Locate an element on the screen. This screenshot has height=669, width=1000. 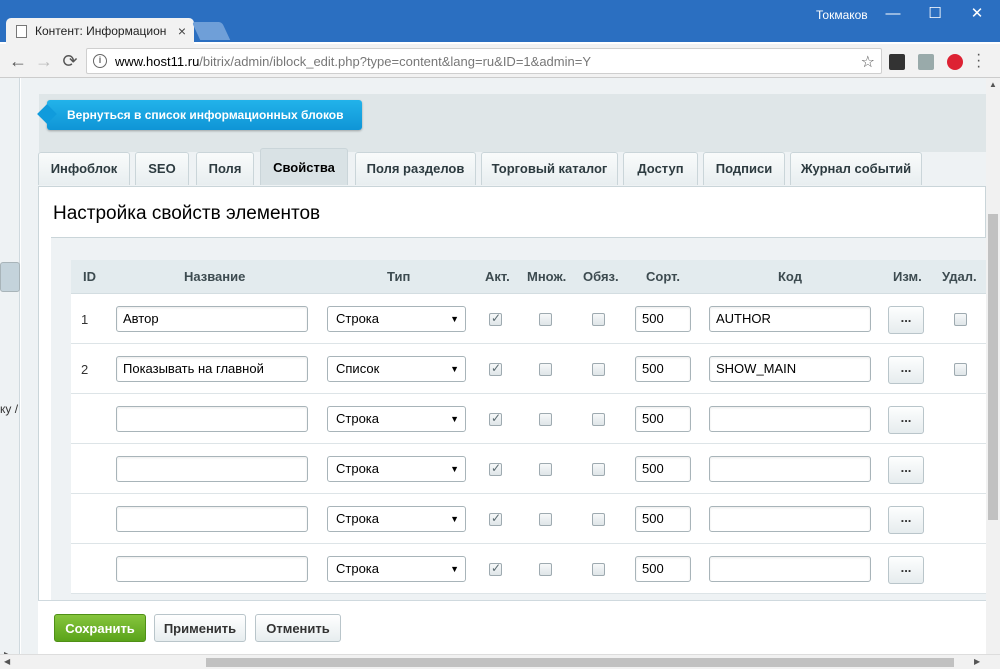
scroll-left-icon: ◀ is located at coordinates (7, 661).